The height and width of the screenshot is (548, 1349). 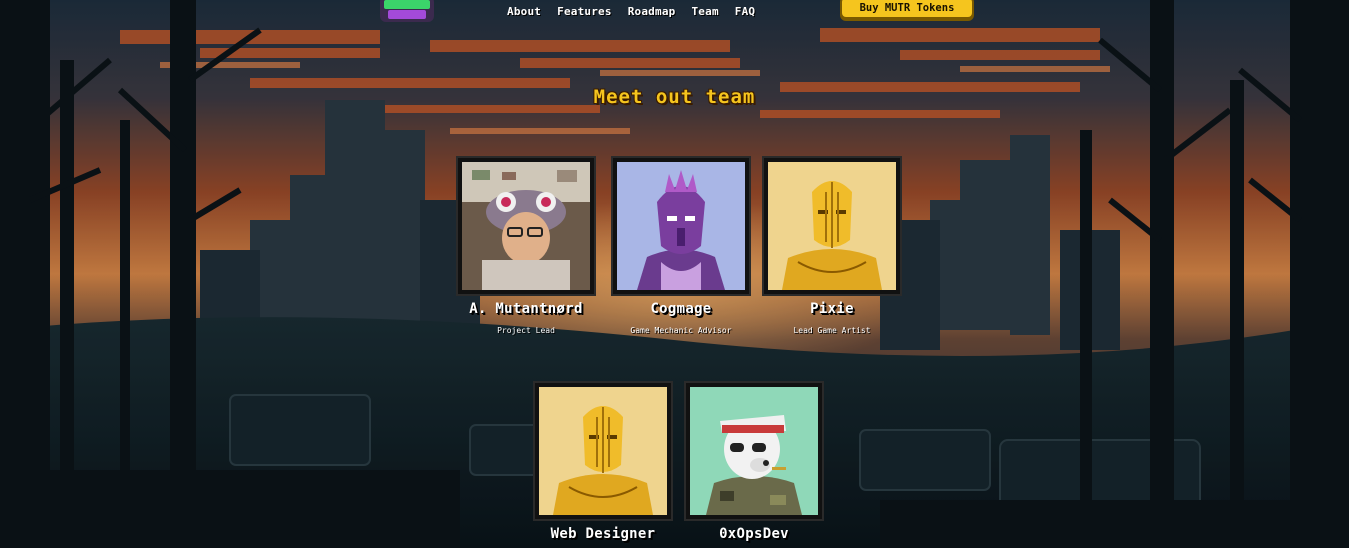 What do you see at coordinates (674, 97) in the screenshot?
I see `team-section-title: Meet out team` at bounding box center [674, 97].